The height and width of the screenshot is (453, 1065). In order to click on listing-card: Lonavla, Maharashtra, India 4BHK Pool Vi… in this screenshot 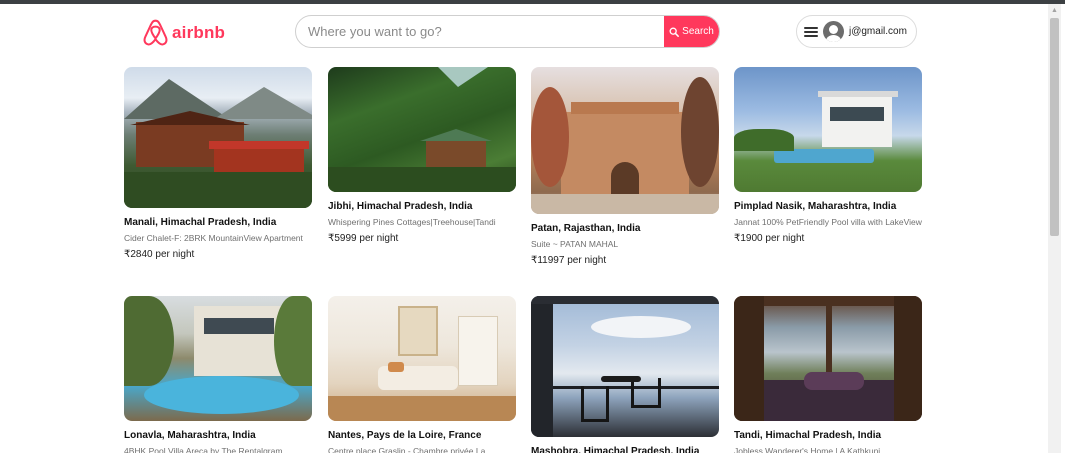, I will do `click(218, 374)`.